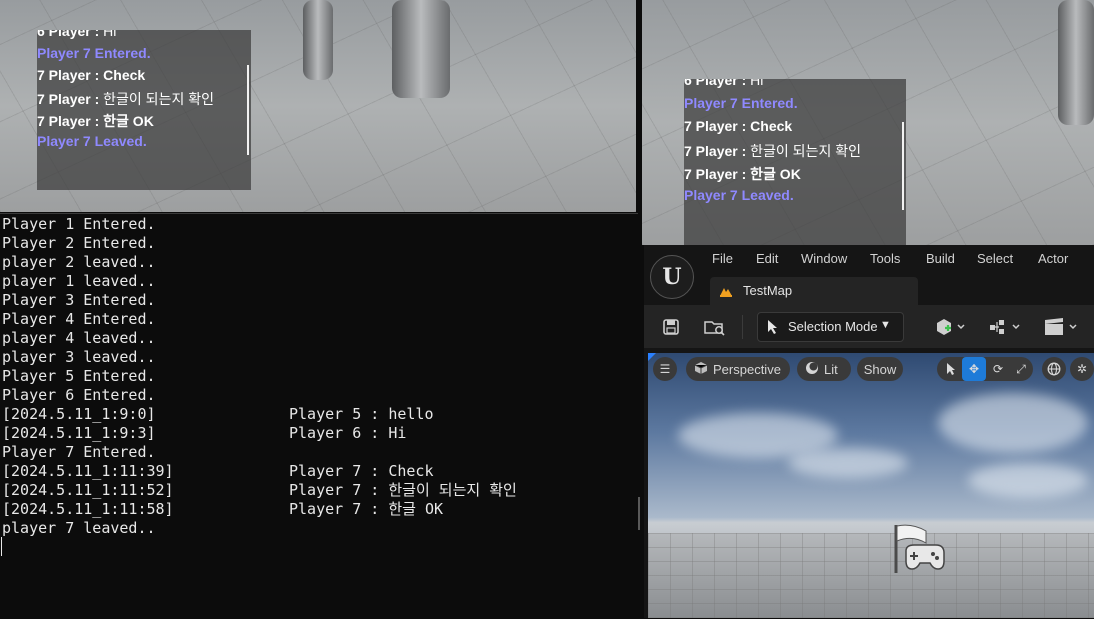 The width and height of the screenshot is (1094, 619). What do you see at coordinates (742, 327) in the screenshot?
I see `toolbar-divider` at bounding box center [742, 327].